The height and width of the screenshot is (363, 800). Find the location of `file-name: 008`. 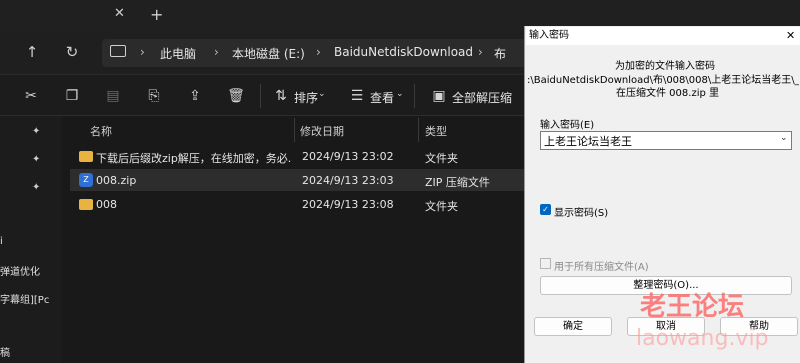

file-name: 008 is located at coordinates (106, 204).